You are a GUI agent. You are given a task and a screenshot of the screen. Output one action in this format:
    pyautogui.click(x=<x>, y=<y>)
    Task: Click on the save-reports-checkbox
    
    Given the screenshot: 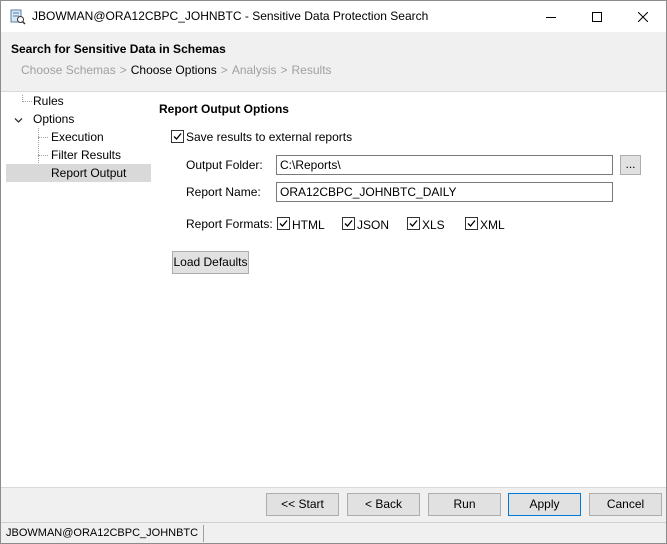 What is the action you would take?
    pyautogui.click(x=177, y=136)
    